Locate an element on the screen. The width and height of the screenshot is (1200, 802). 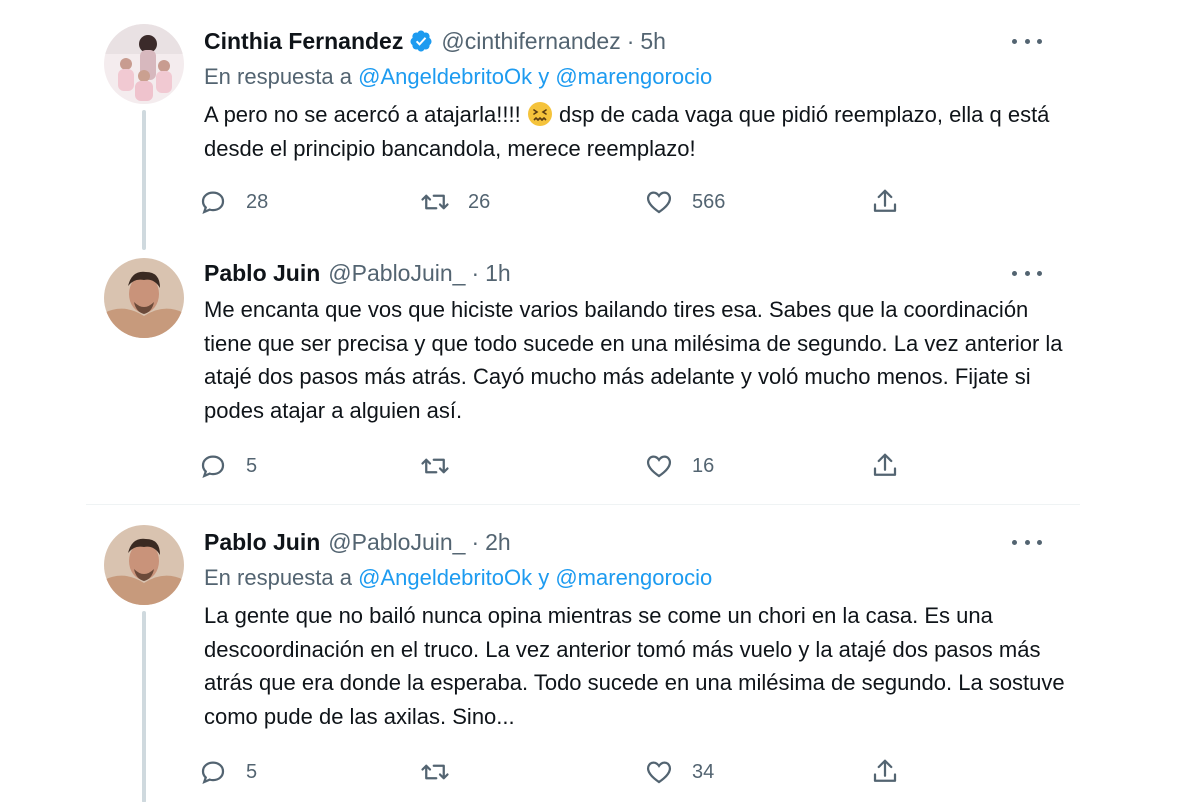
avatar-cinthia is located at coordinates (144, 64).